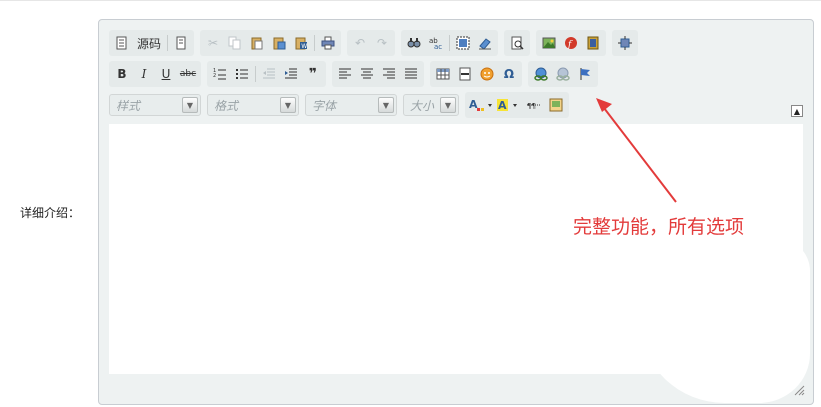 This screenshot has height=407, width=821. What do you see at coordinates (636, 150) in the screenshot?
I see `annotation-arrow` at bounding box center [636, 150].